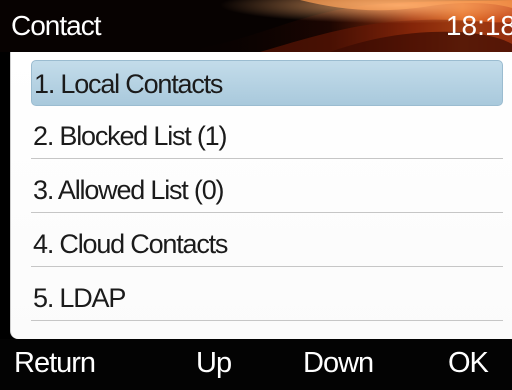 The width and height of the screenshot is (512, 390). I want to click on up-button: Up, so click(214, 363).